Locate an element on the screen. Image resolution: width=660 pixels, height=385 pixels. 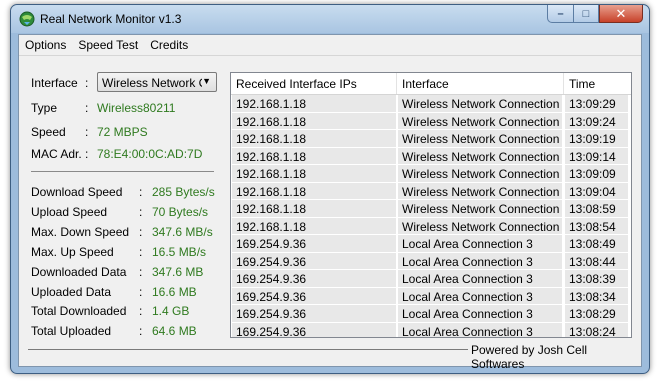
time-cell: 13:08:49 is located at coordinates (596, 243).